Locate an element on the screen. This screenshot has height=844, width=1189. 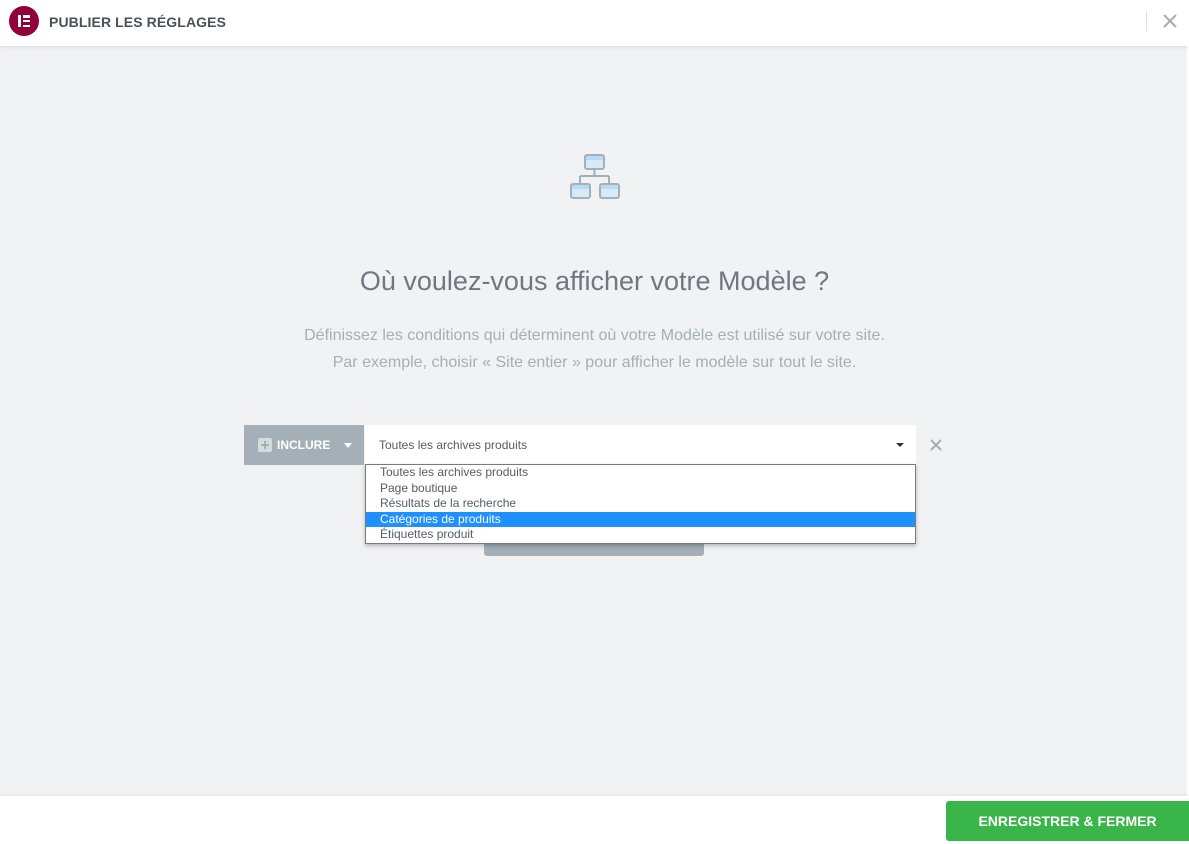
sitemap-icon is located at coordinates (595, 177).